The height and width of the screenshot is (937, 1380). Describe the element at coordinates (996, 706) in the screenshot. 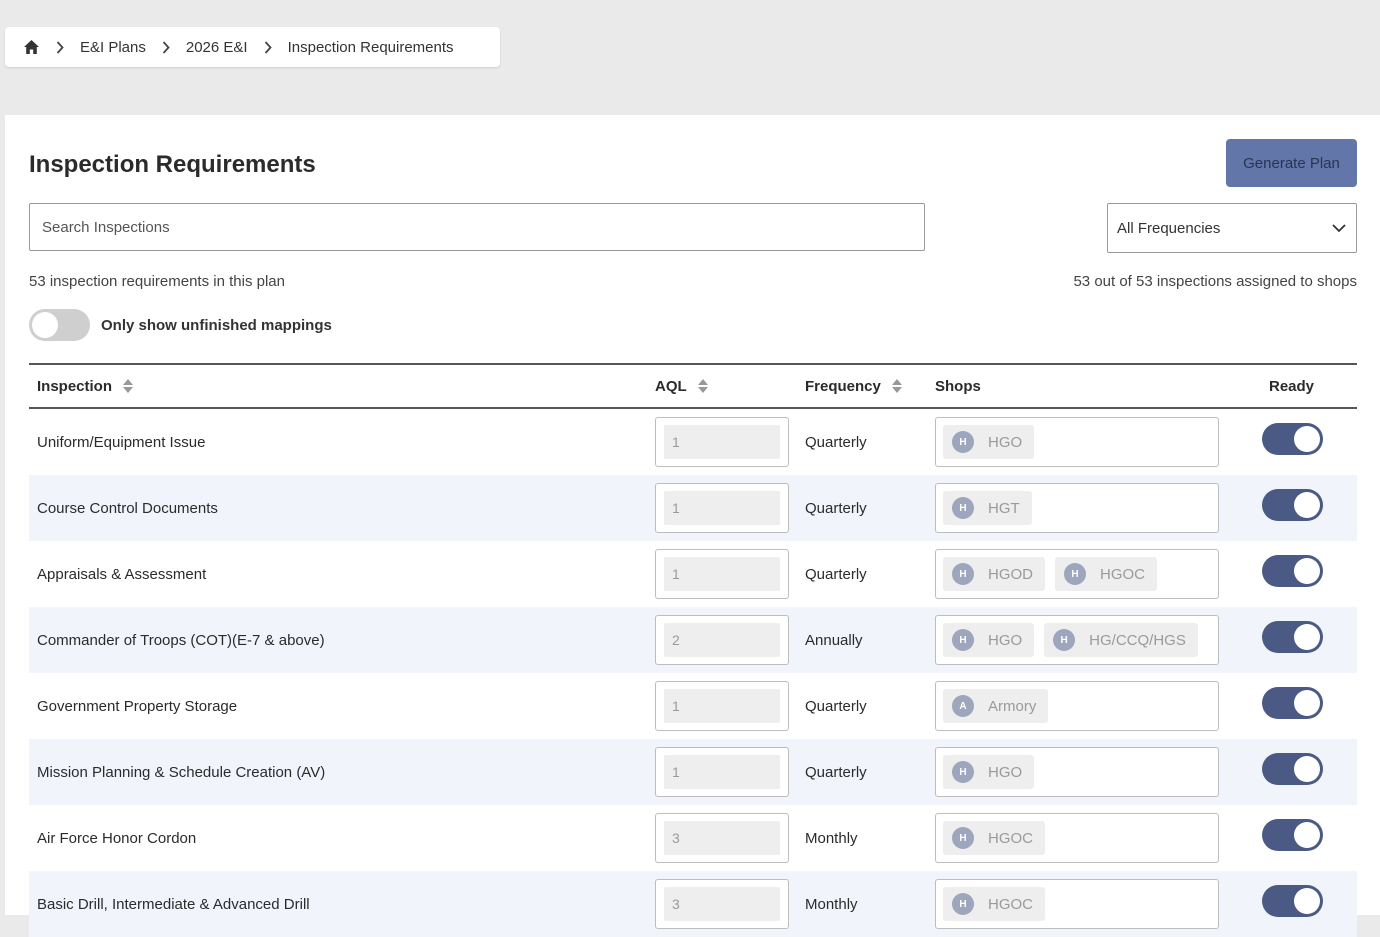

I see `shop-chip: A Armory` at that location.